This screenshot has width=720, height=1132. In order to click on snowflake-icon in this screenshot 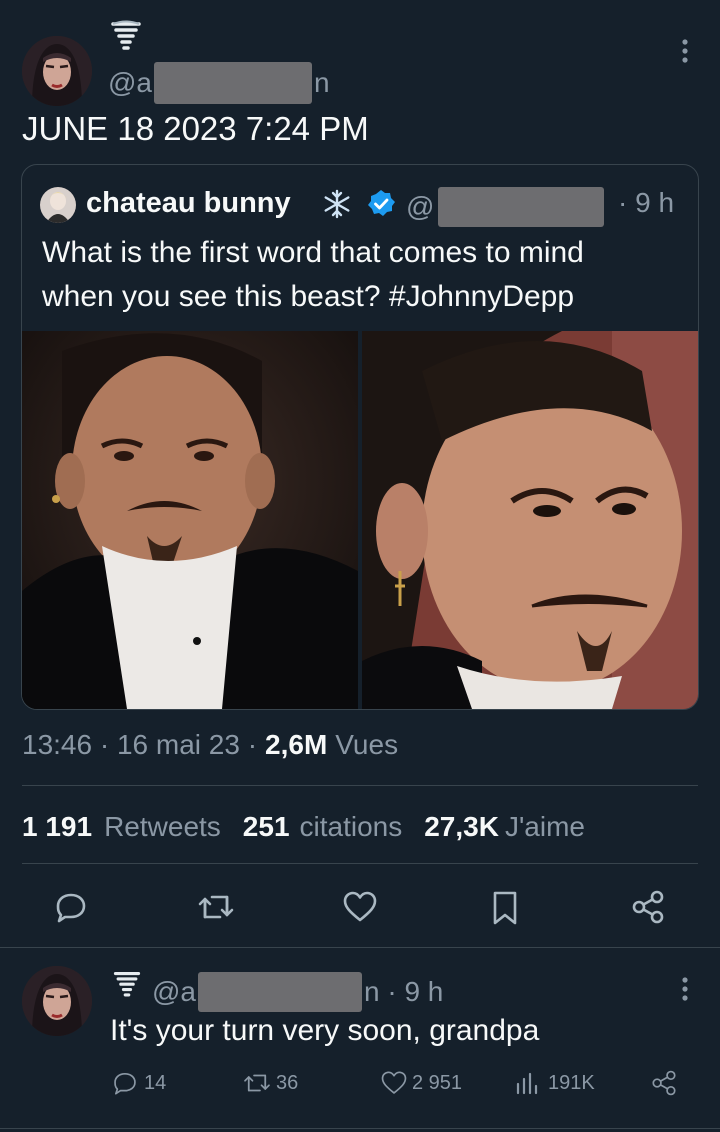, I will do `click(337, 204)`.